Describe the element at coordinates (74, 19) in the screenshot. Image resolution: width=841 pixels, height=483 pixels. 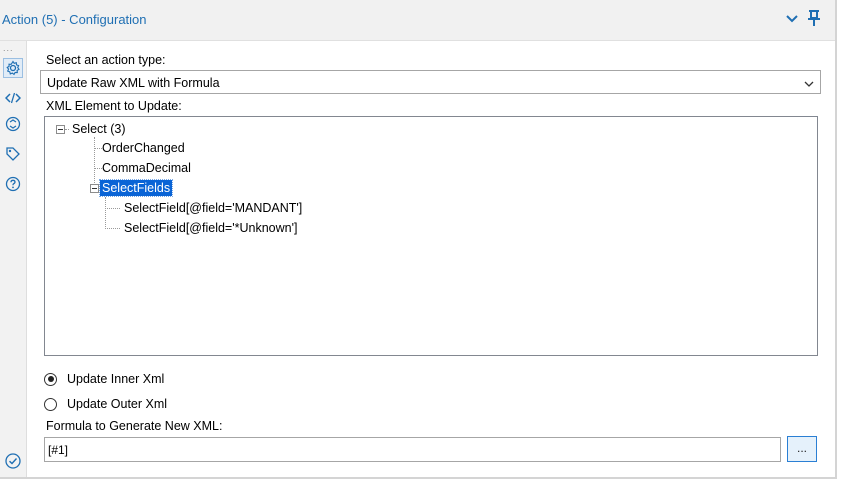
I see `panel-title: Action (5) - Configuration` at that location.